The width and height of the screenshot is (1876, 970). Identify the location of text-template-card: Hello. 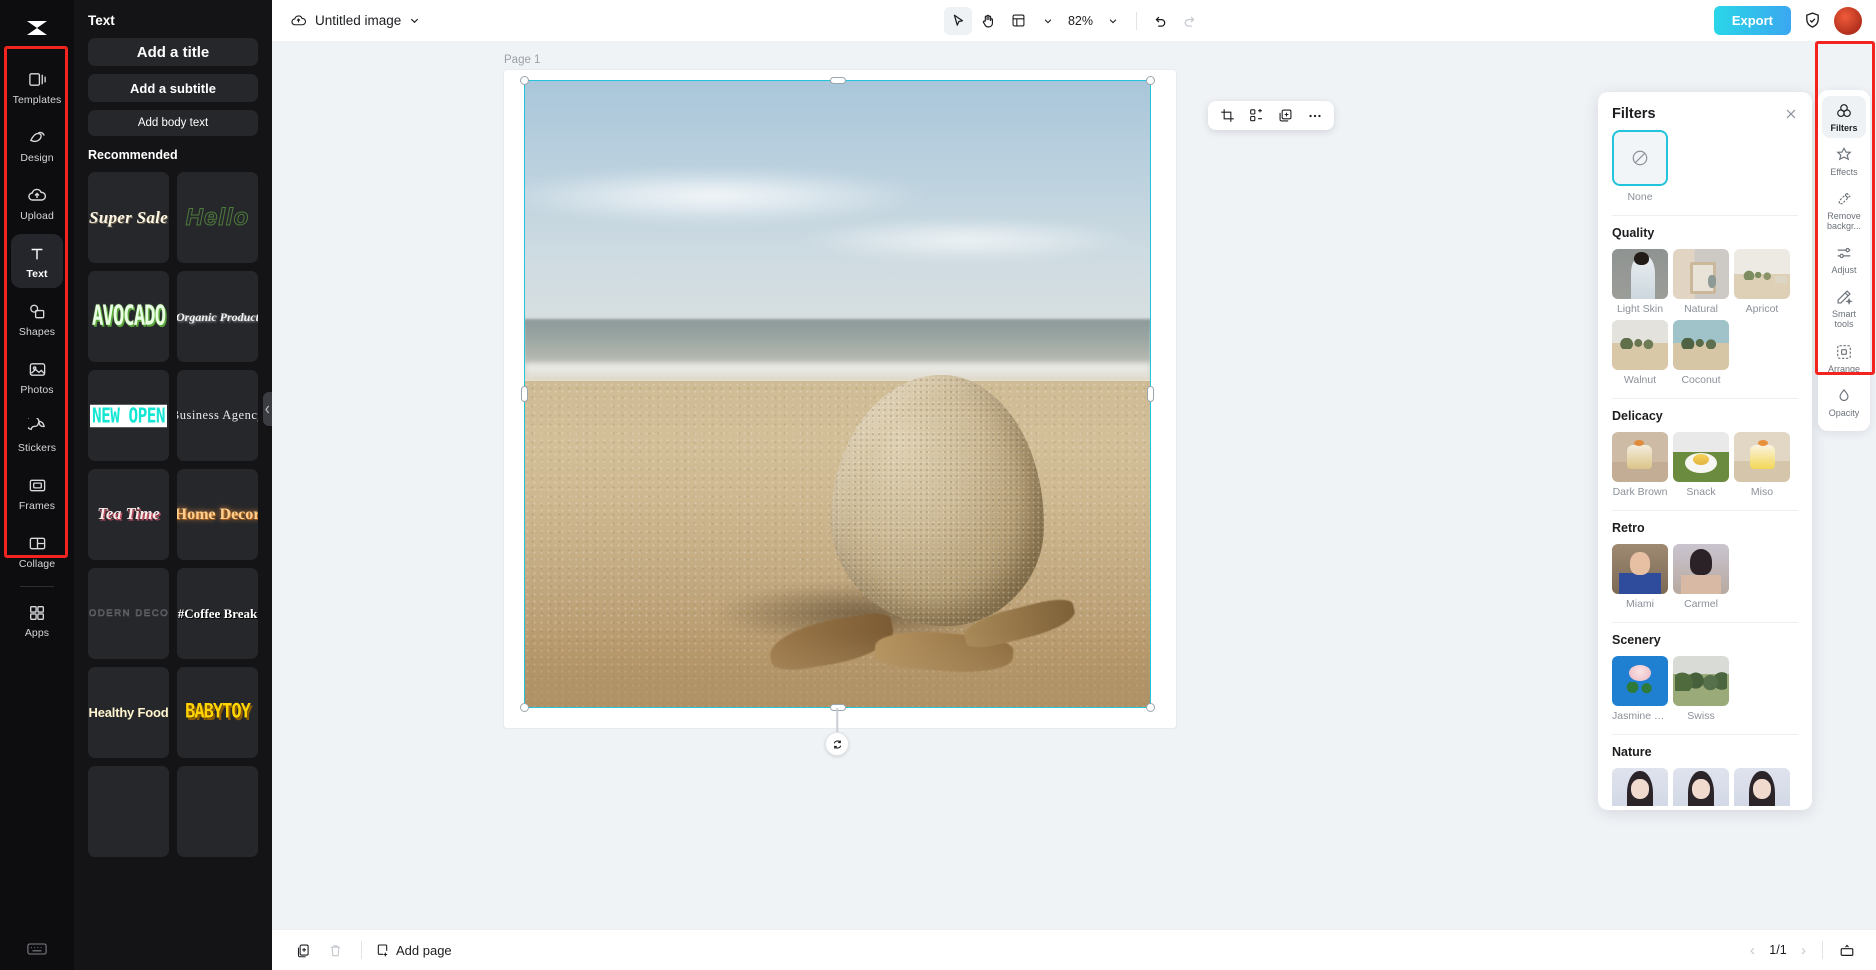
(217, 217).